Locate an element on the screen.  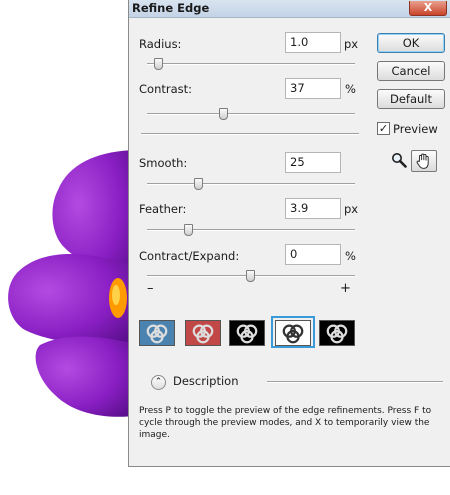
description-toggle: ⌃ is located at coordinates (158, 382).